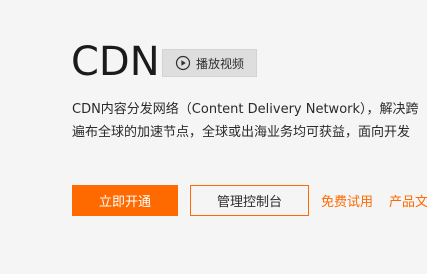 This screenshot has height=274, width=427. What do you see at coordinates (183, 63) in the screenshot?
I see `play-circle-icon` at bounding box center [183, 63].